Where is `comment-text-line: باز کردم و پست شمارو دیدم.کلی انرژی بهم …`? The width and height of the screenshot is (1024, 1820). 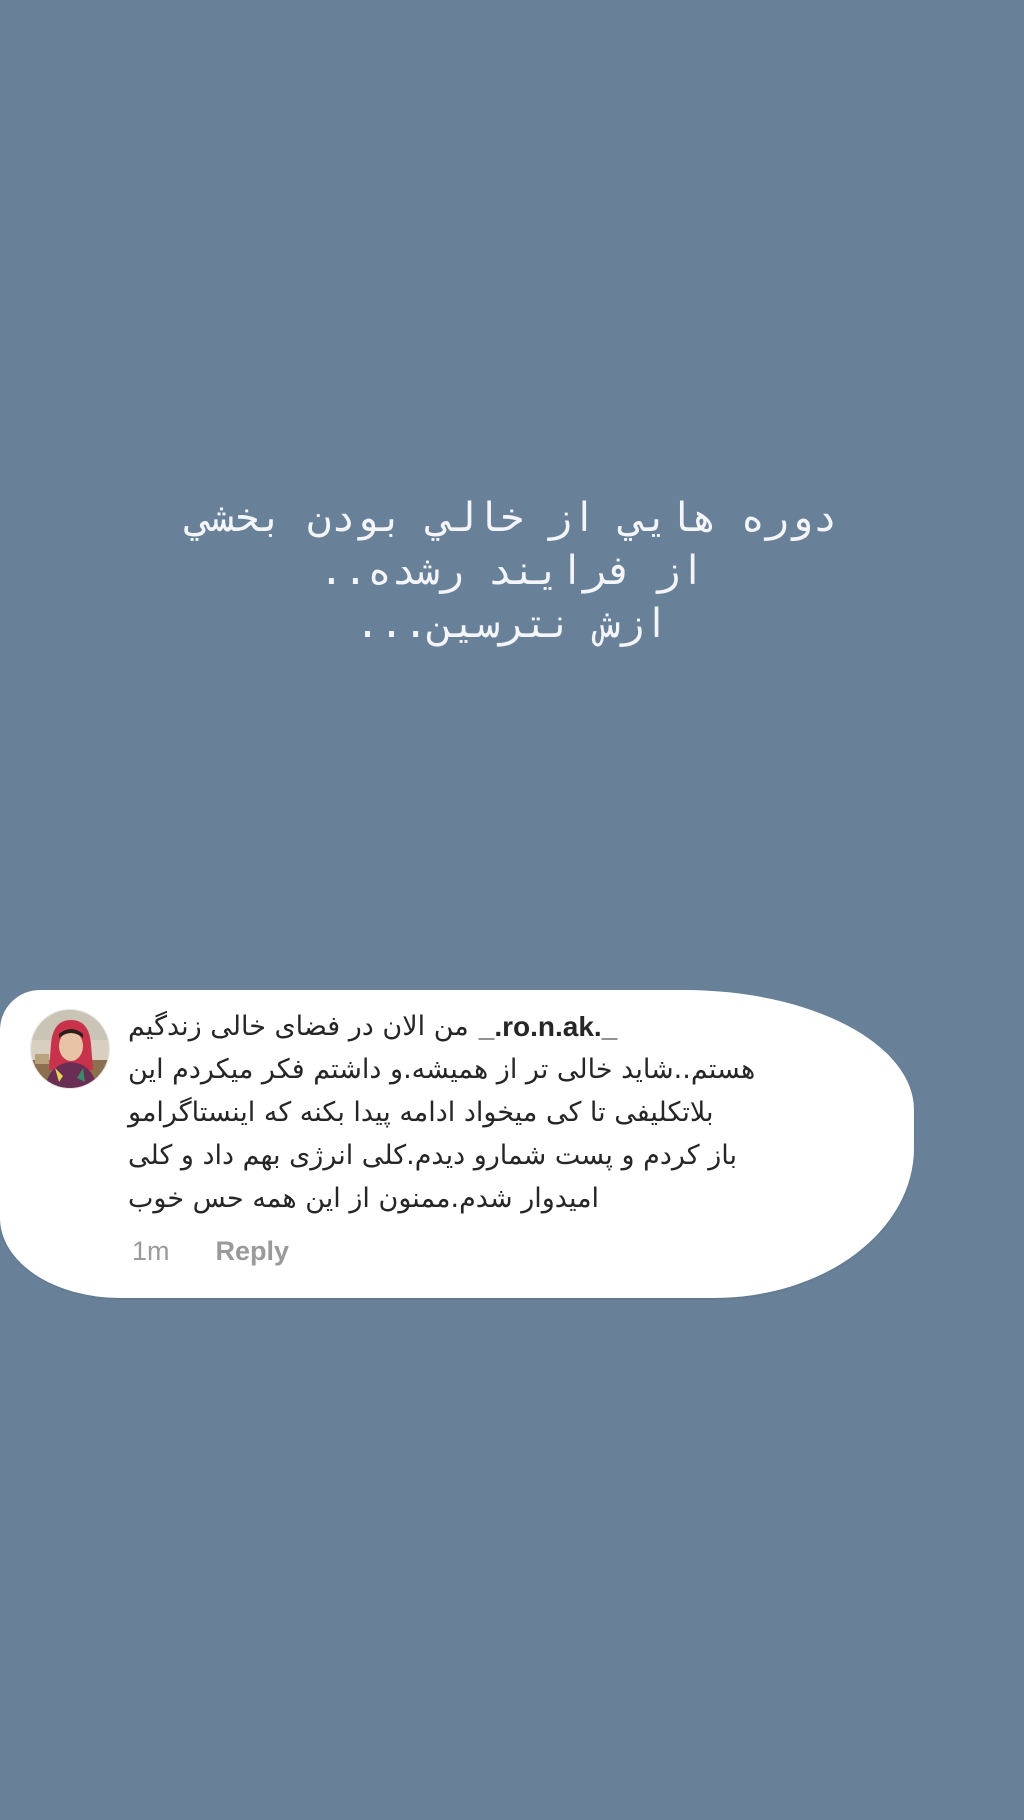 comment-text-line: باز کردم و پست شمارو دیدم.کلی انرژی بهم … is located at coordinates (432, 1155).